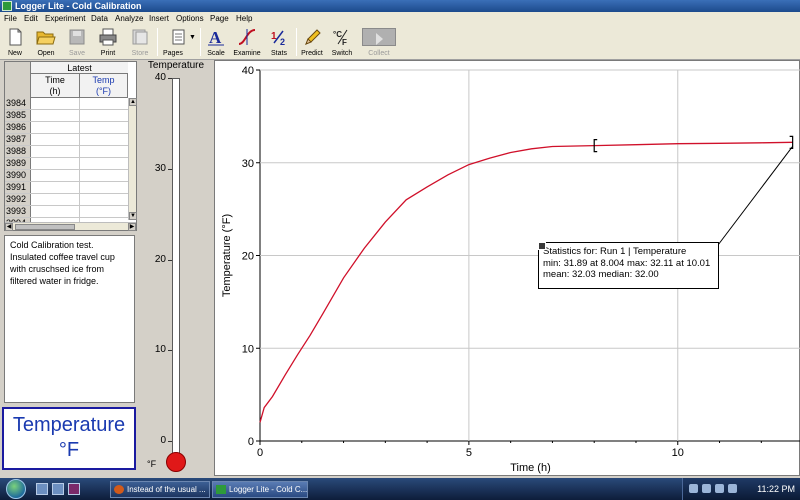 This screenshot has height=500, width=800. What do you see at coordinates (247, 37) in the screenshot?
I see `examine-curve-icon` at bounding box center [247, 37].